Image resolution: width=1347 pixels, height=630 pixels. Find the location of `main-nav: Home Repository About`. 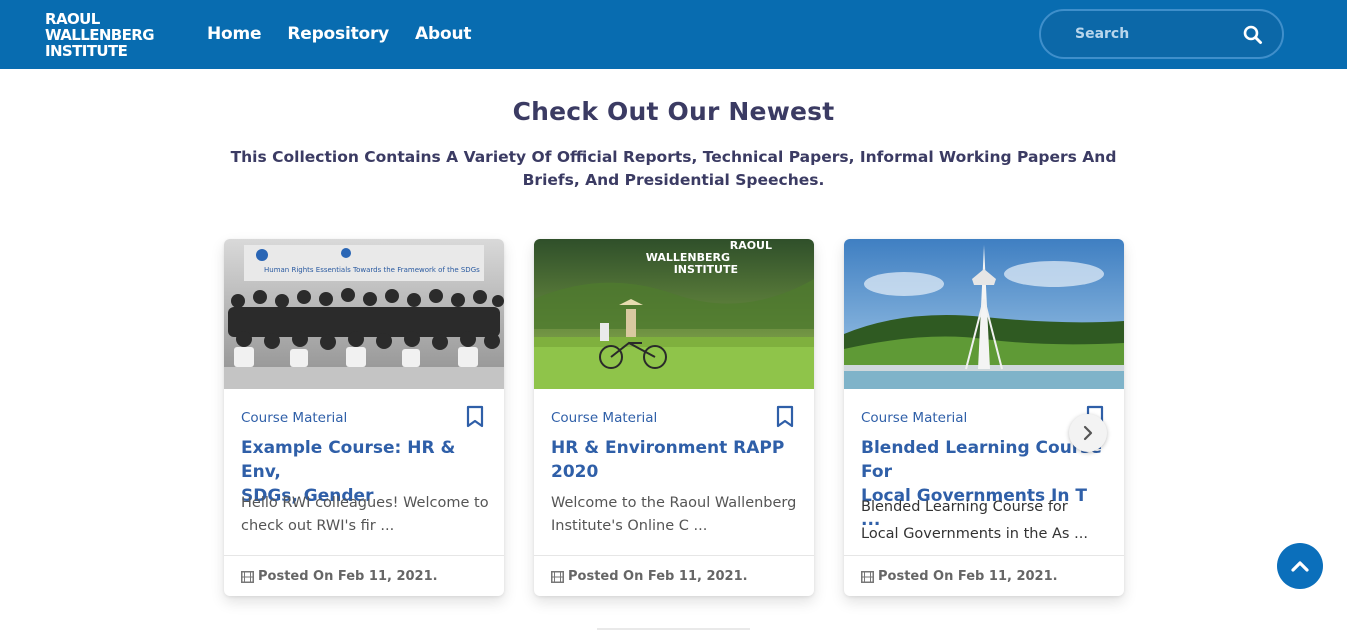

main-nav: Home Repository About is located at coordinates (339, 34).